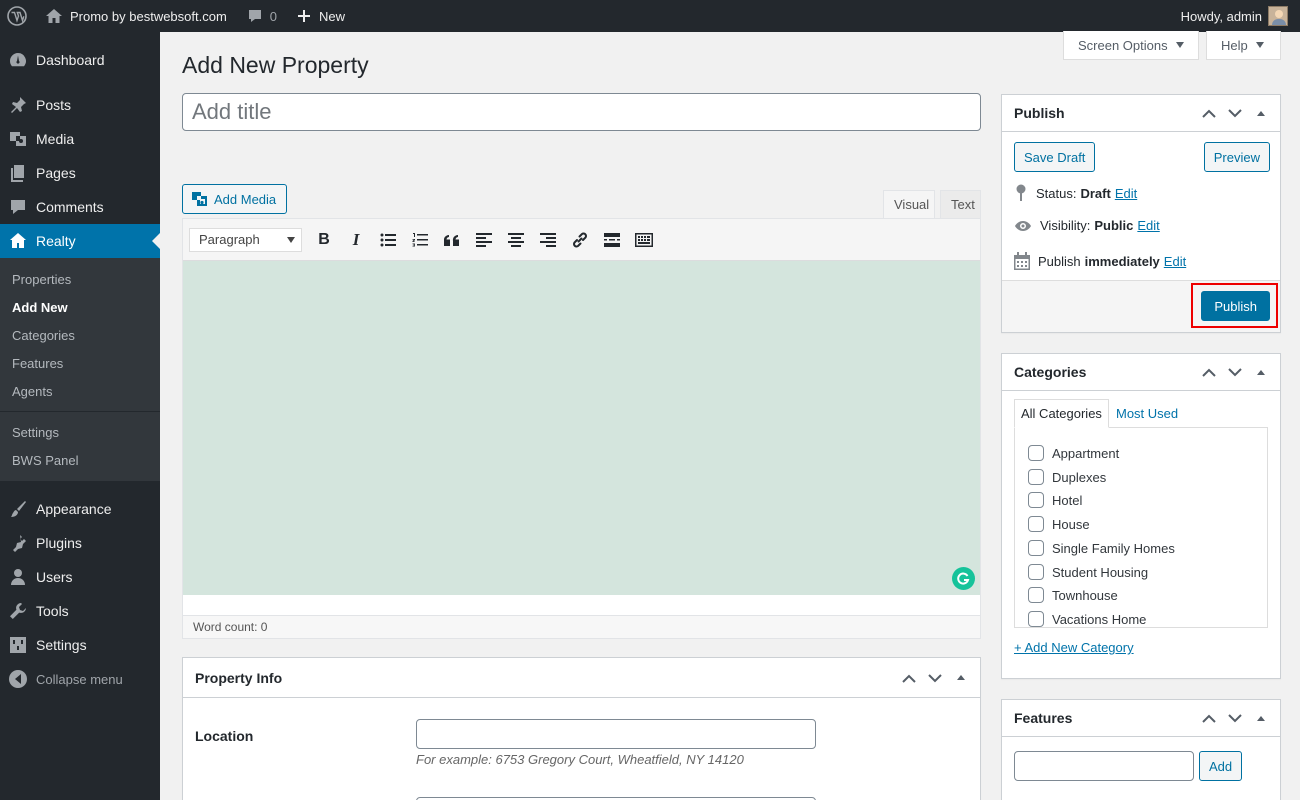  I want to click on category-label: Vacations Home, so click(1099, 619).